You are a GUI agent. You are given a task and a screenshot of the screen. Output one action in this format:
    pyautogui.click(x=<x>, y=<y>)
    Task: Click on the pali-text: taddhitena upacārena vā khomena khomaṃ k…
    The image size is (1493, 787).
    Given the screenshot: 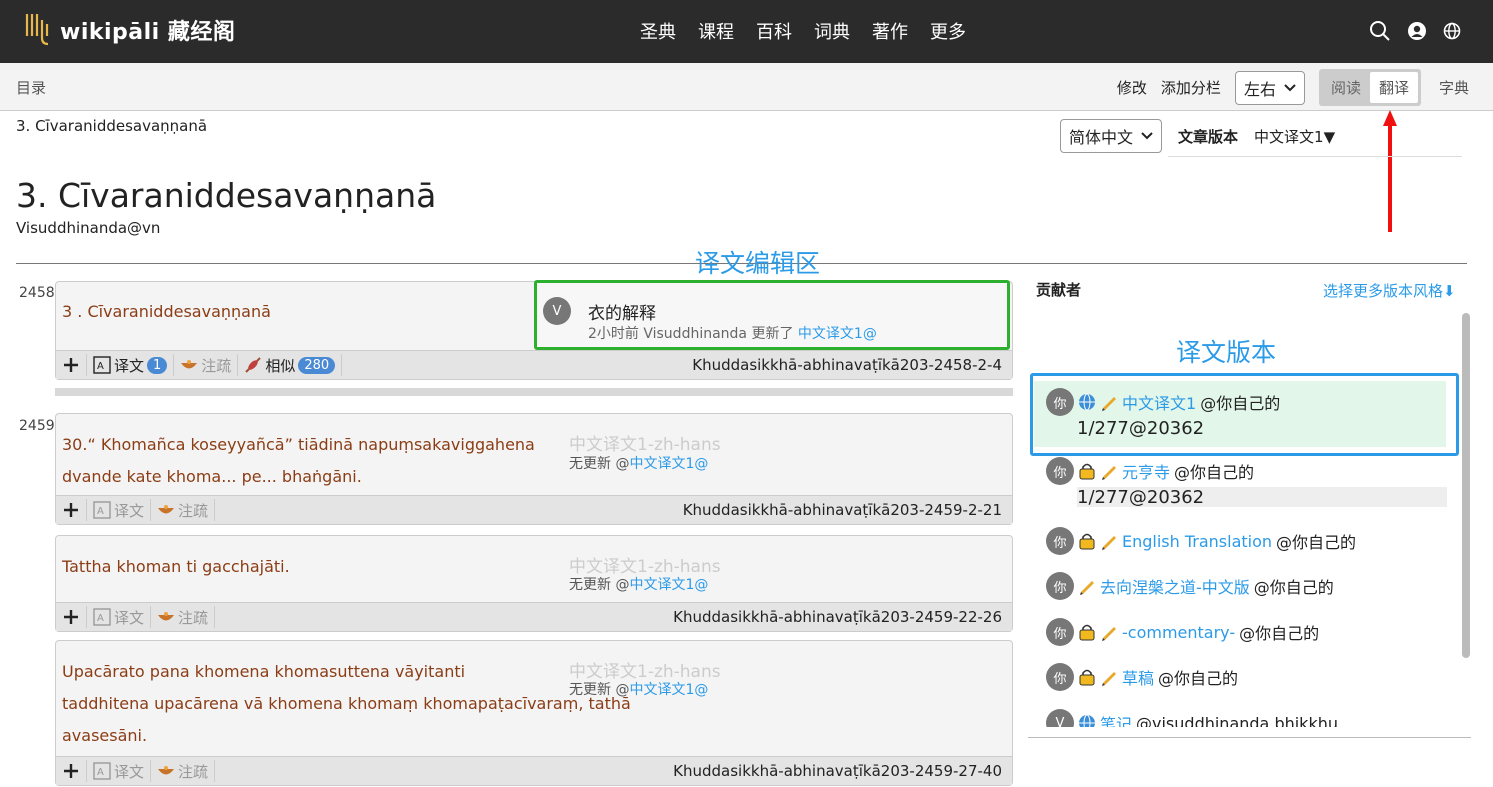 What is the action you would take?
    pyautogui.click(x=346, y=704)
    